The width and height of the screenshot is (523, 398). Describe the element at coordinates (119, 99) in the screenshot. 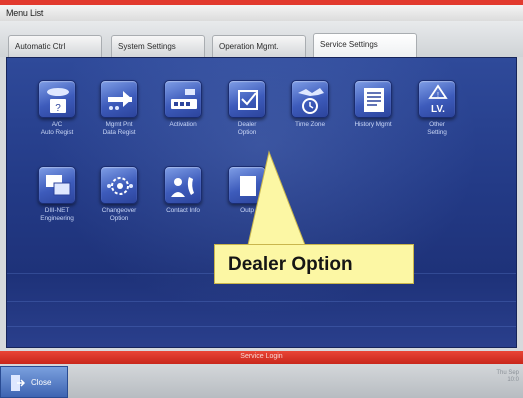

I see `mgmt-data-regist-icon` at that location.